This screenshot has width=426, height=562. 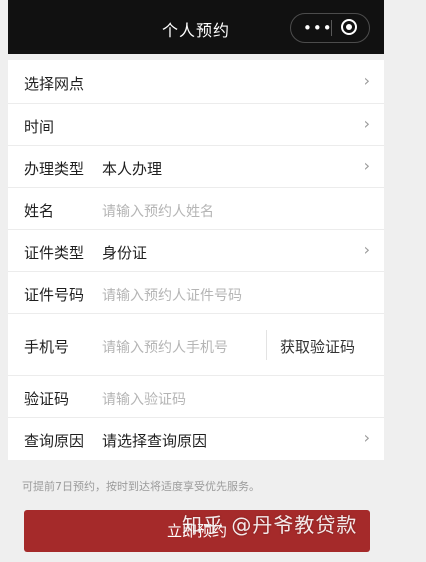 I want to click on verify-code-label: 验证码, so click(x=47, y=399).